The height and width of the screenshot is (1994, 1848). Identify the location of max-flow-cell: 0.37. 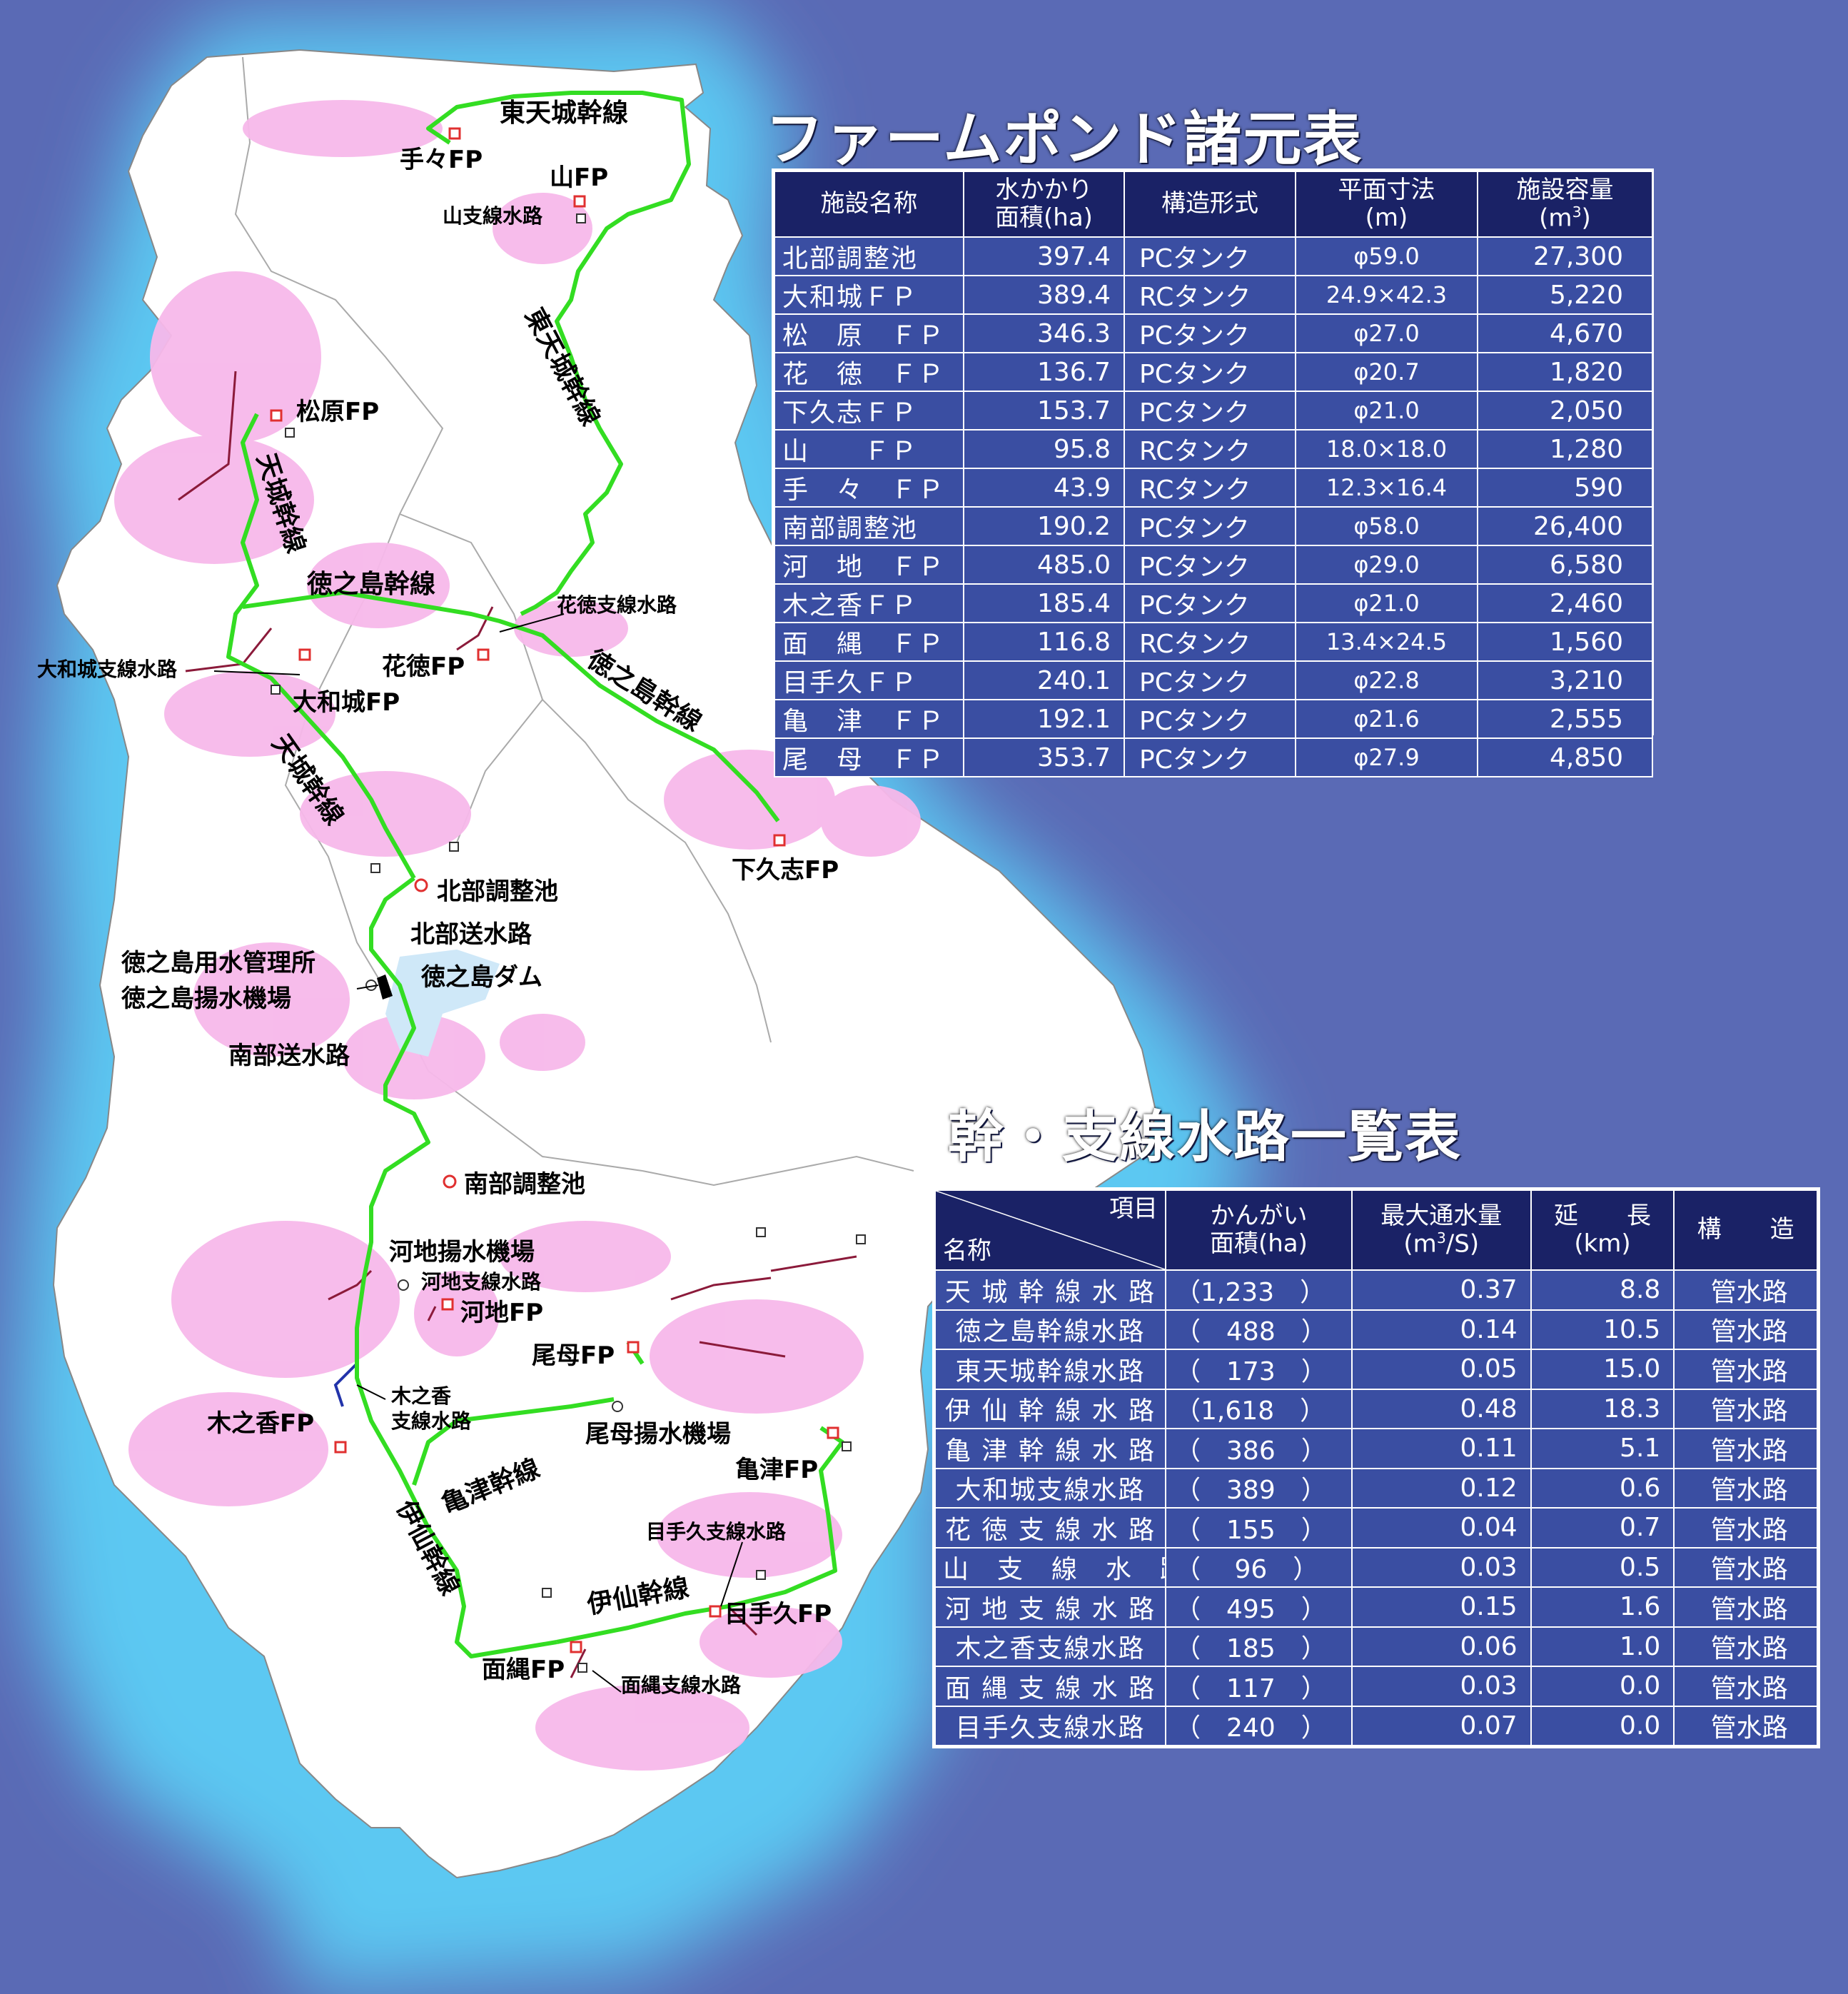
(1441, 1290).